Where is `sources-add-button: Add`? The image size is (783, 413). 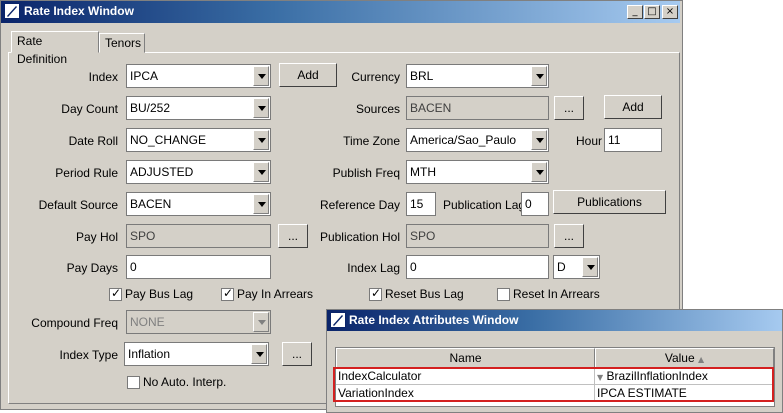 sources-add-button: Add is located at coordinates (633, 107).